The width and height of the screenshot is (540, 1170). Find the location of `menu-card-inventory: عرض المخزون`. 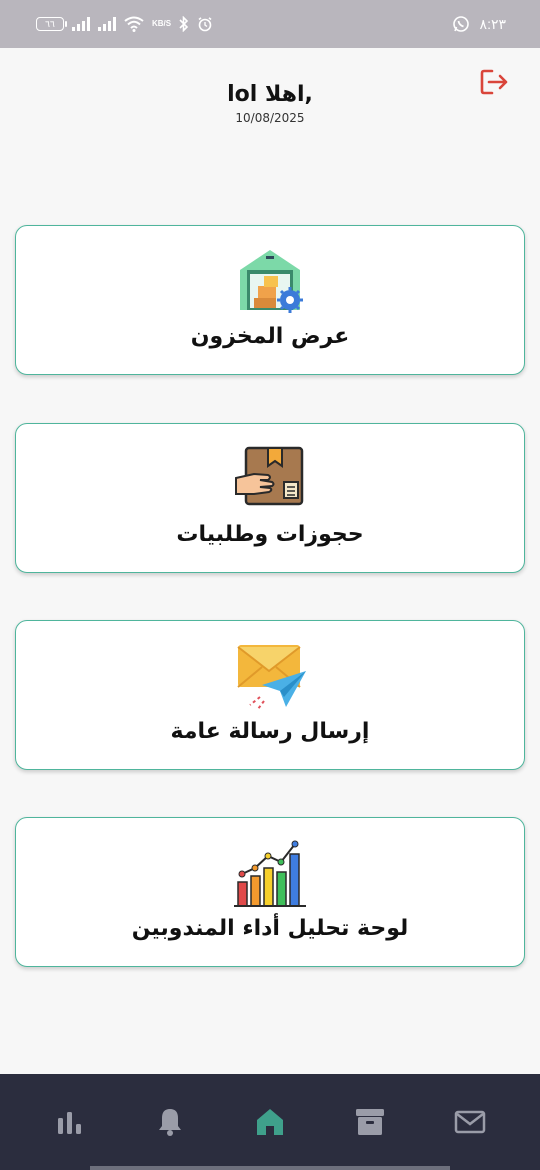

menu-card-inventory: عرض المخزون is located at coordinates (270, 300).